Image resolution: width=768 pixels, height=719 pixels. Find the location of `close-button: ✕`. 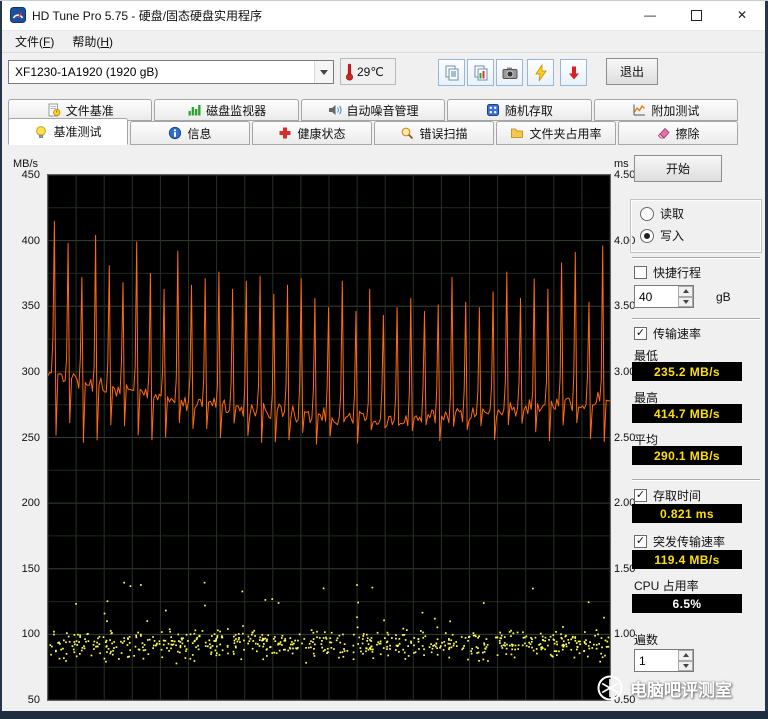

close-button: ✕ is located at coordinates (742, 15).